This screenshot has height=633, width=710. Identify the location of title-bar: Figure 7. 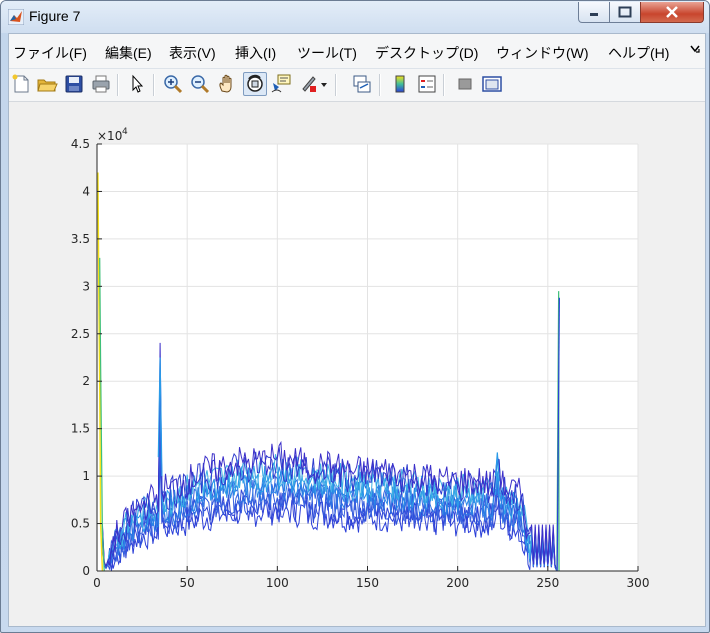
(355, 17).